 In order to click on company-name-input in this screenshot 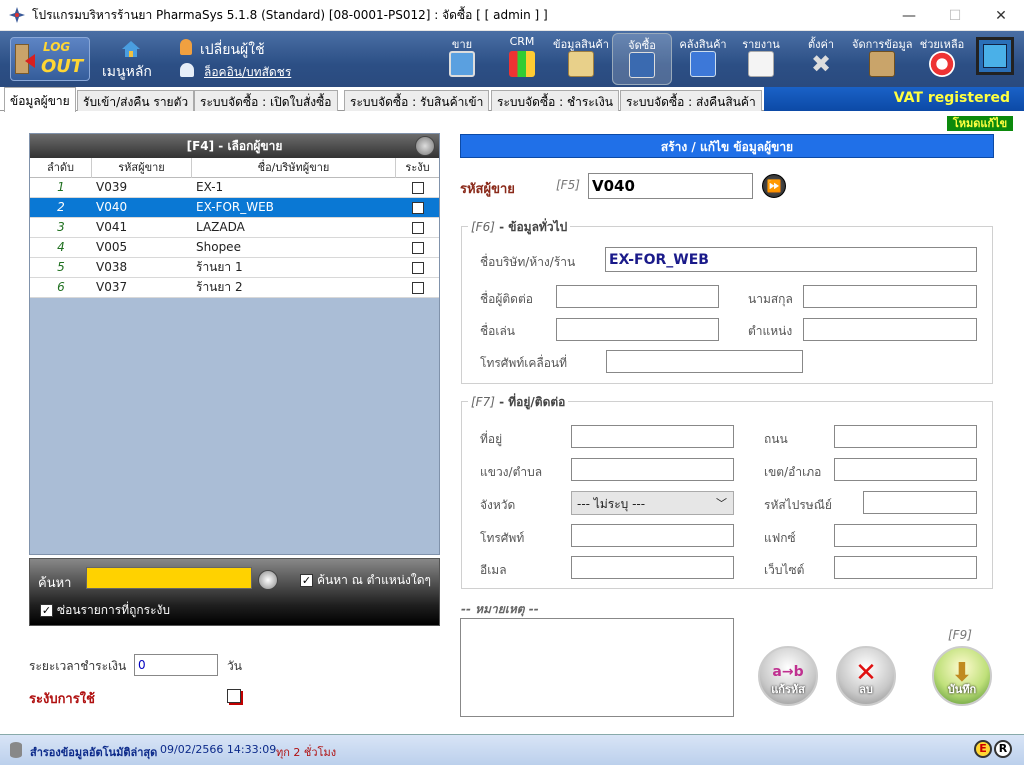, I will do `click(791, 259)`.